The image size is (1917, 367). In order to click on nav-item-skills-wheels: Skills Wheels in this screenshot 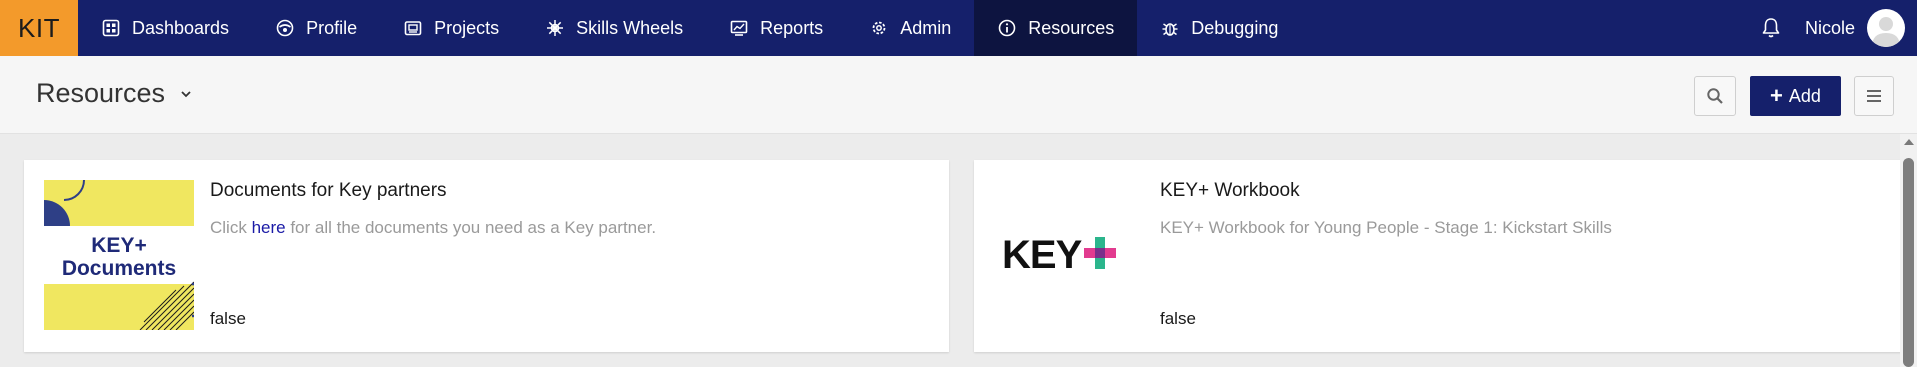, I will do `click(614, 28)`.